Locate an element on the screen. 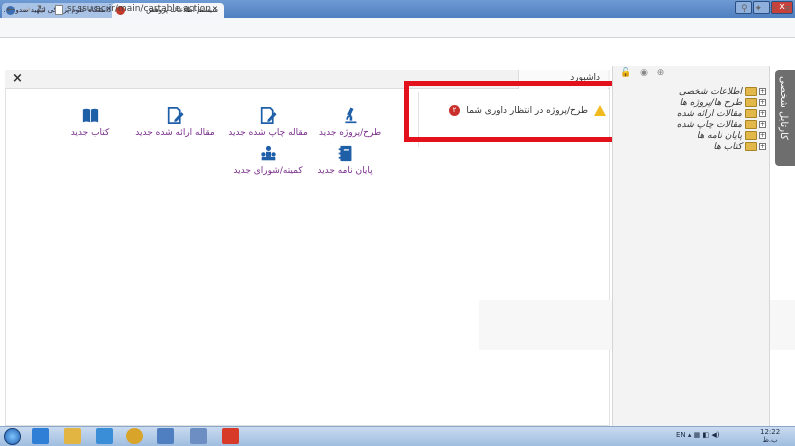  system-tray: EN ▴ ▦ ◧ ◀) is located at coordinates (697, 435).